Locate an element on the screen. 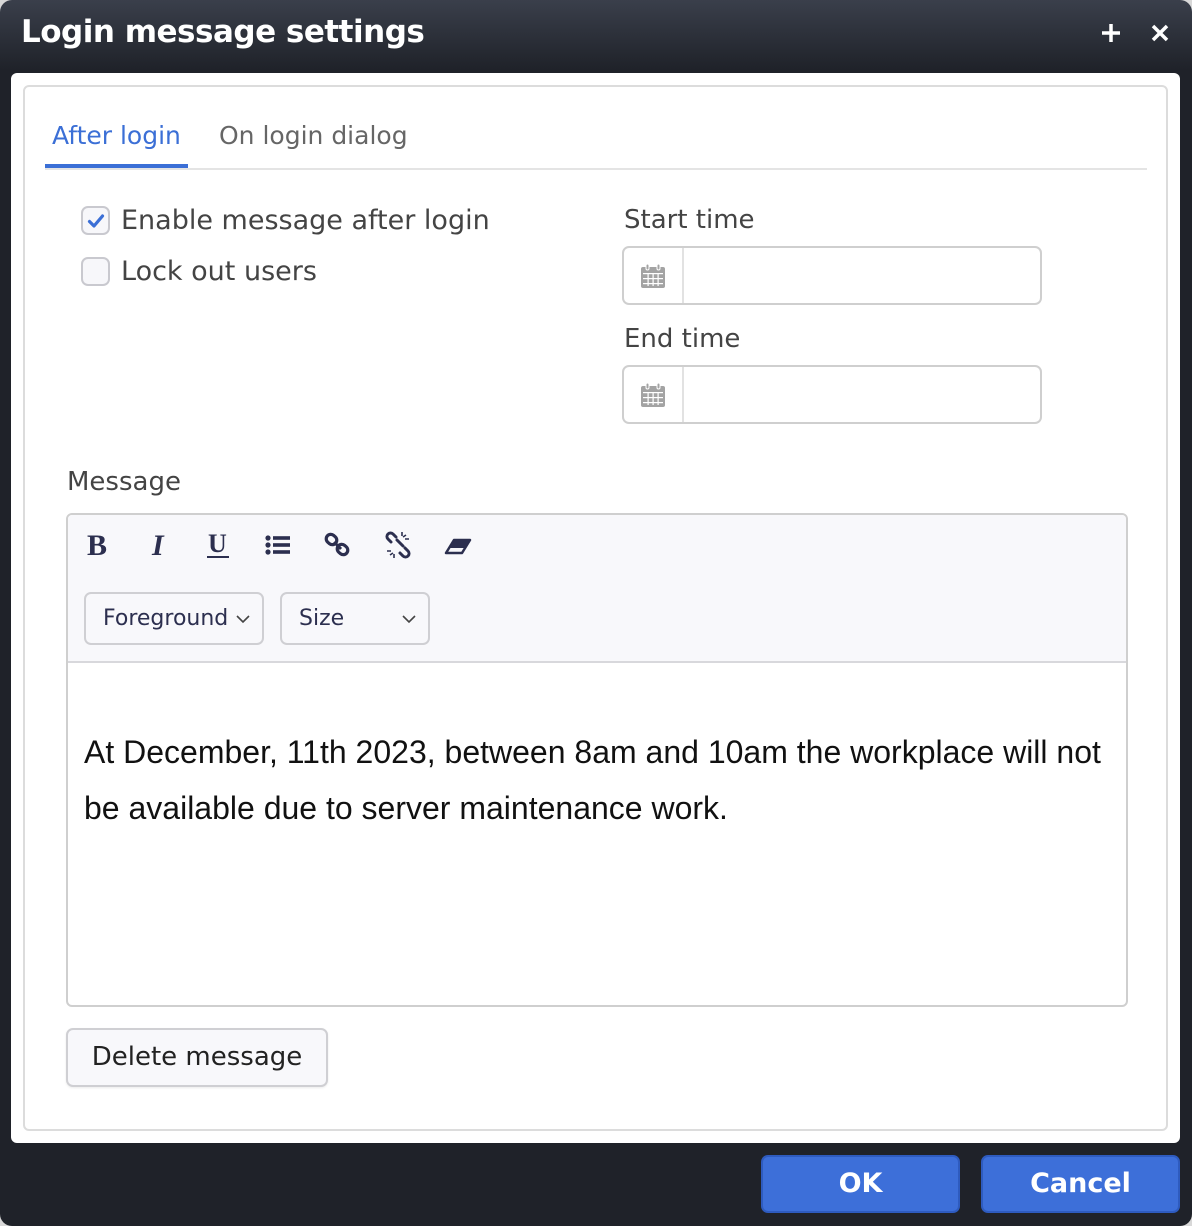 The height and width of the screenshot is (1226, 1192). editor-toolbar: B I U Foreground Size is located at coordinates (597, 589).